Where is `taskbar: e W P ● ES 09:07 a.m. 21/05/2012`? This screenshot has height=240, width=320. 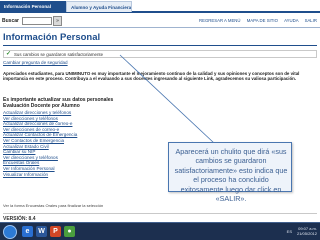
taskbar: e W P ● ES 09:07 a.m. 21/05/2012 is located at coordinates (160, 231).